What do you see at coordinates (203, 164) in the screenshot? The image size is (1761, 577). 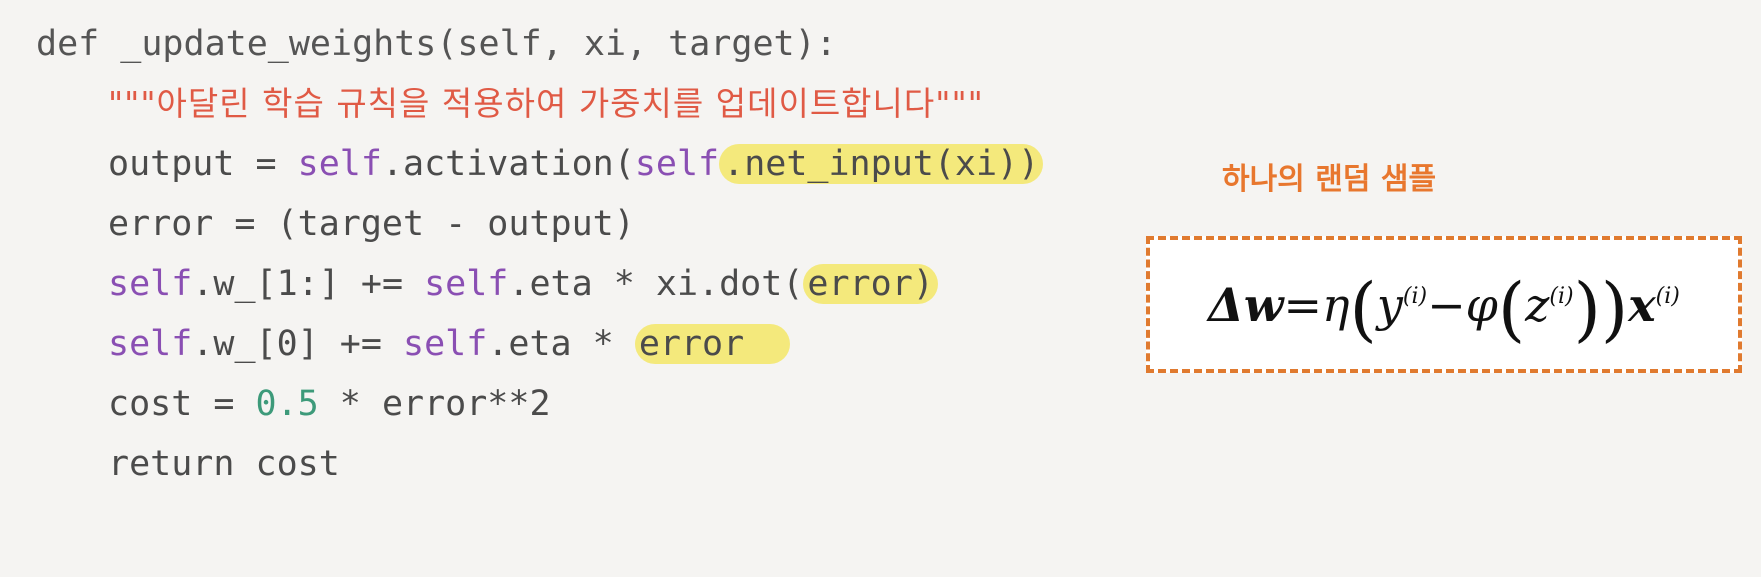 I see `code-text: output =` at bounding box center [203, 164].